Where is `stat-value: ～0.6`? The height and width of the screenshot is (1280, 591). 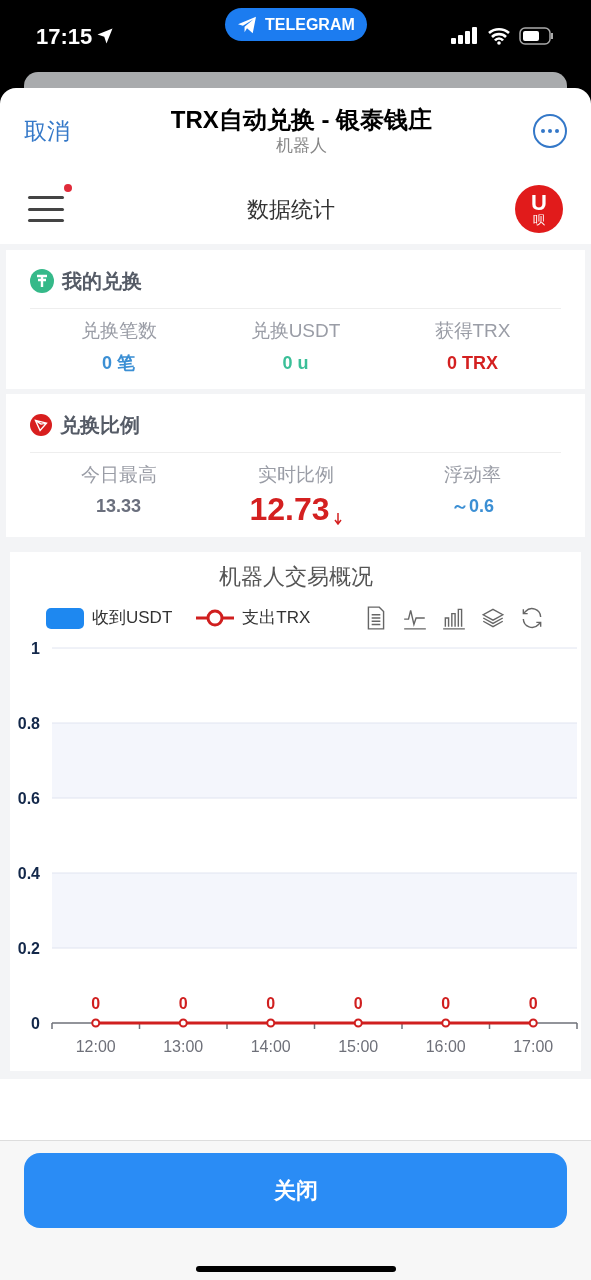
stat-value: ～0.6 is located at coordinates (472, 506).